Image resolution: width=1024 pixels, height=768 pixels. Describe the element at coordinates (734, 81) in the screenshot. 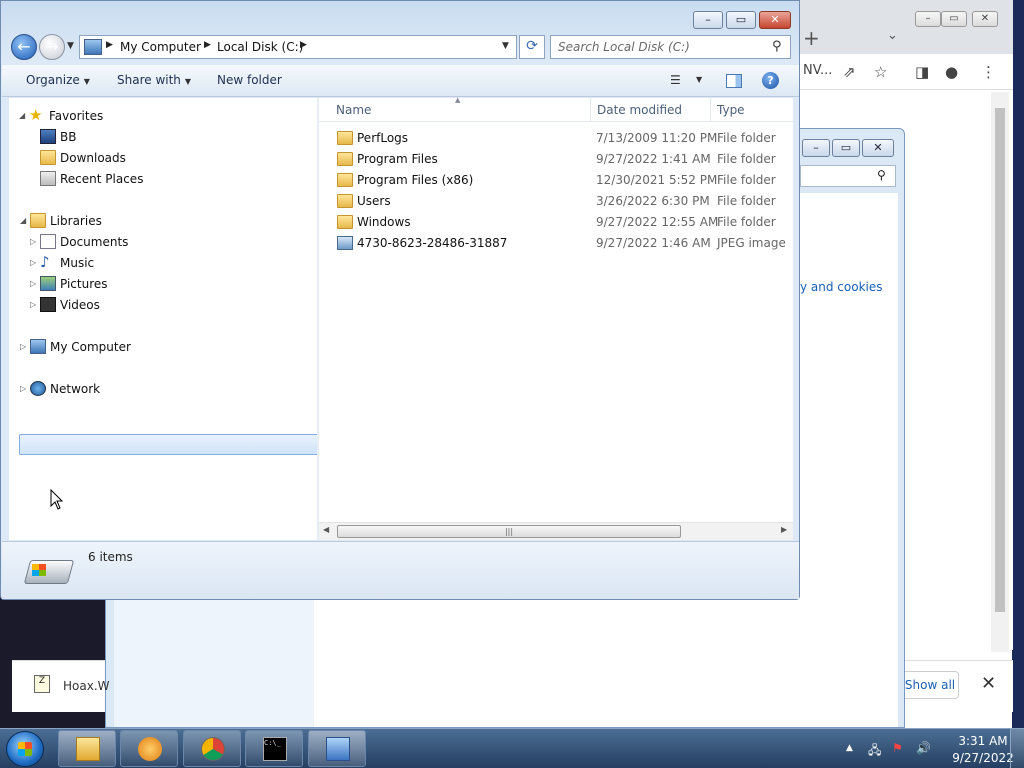

I see `preview-pane-icon` at that location.